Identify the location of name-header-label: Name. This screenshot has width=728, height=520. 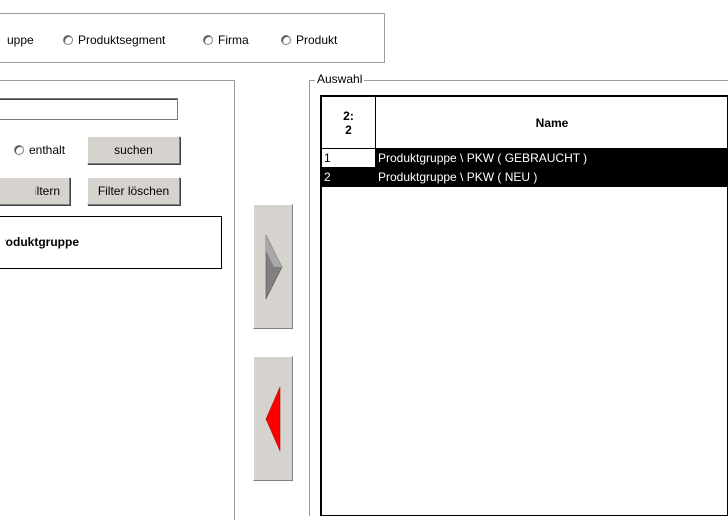
(552, 122).